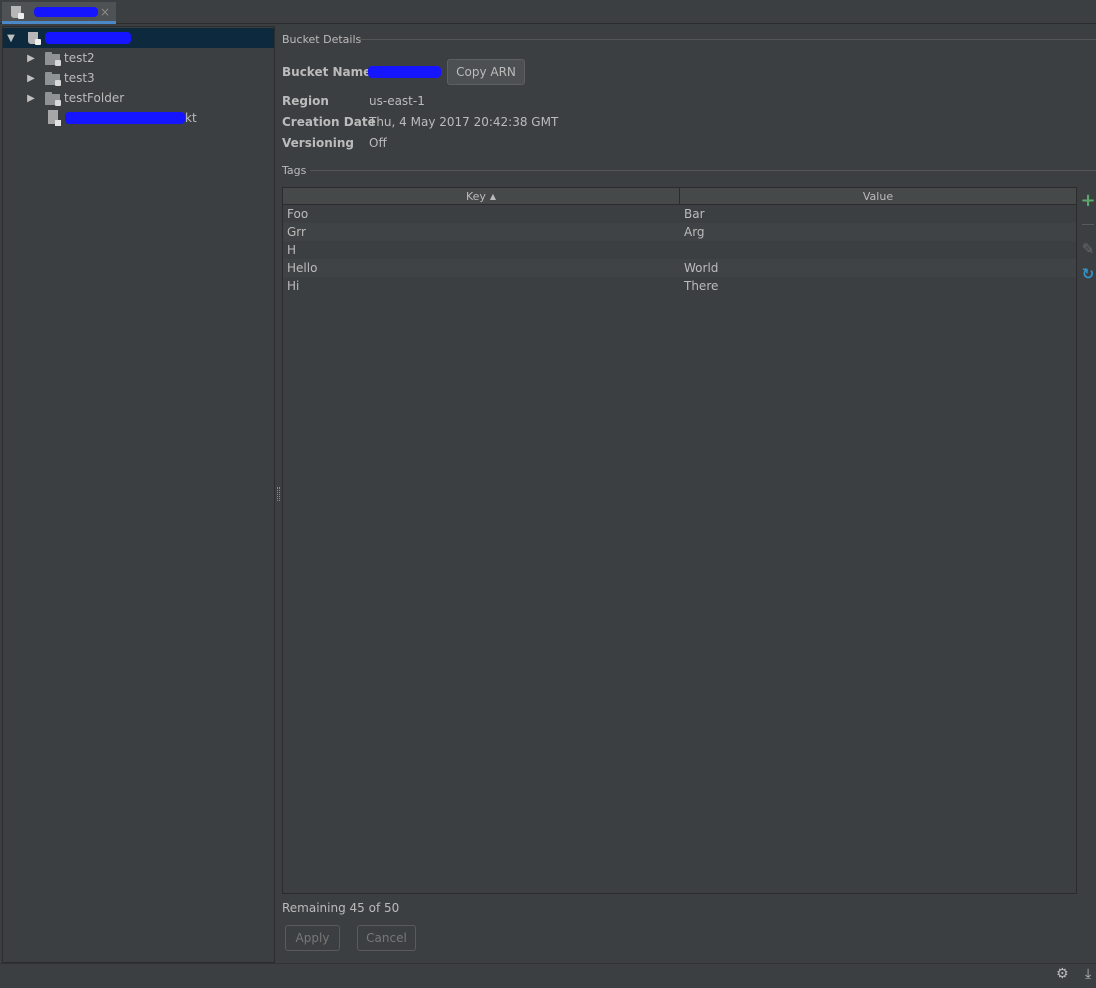  What do you see at coordinates (464, 122) in the screenshot?
I see `creation-date-value: Thu, 4 May 2017 20:42:38 GMT` at bounding box center [464, 122].